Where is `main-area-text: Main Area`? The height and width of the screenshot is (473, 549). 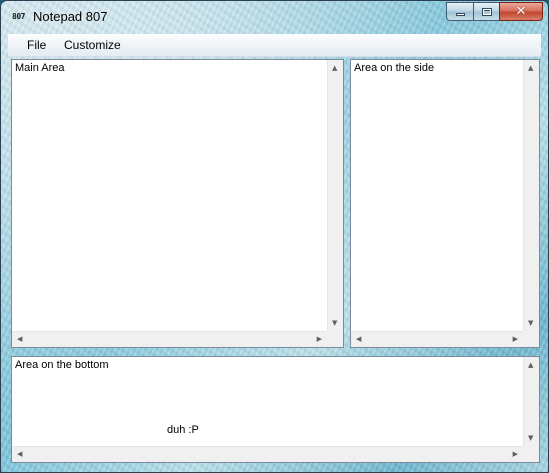 main-area-text: Main Area is located at coordinates (40, 68).